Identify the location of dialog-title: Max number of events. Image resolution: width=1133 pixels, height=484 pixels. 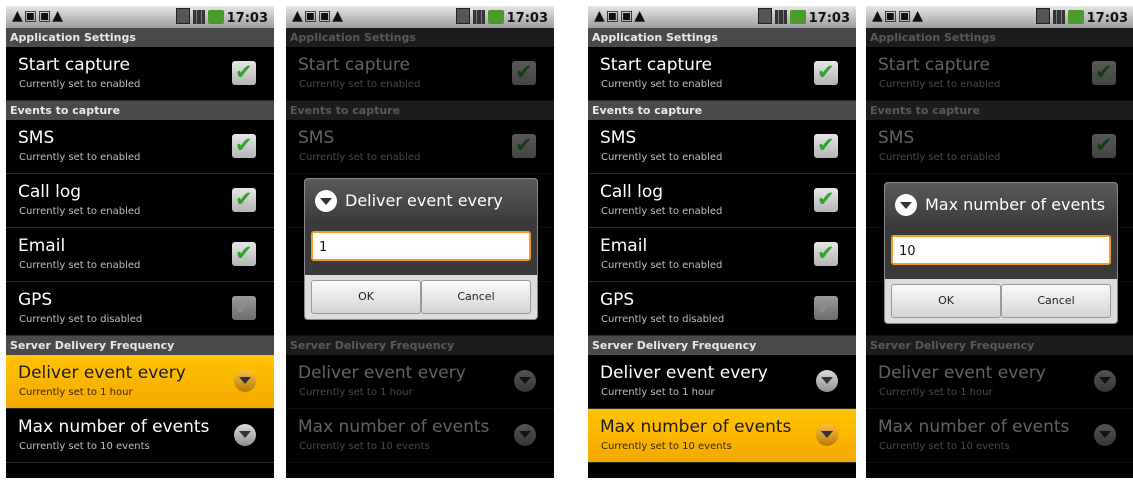
(1015, 204).